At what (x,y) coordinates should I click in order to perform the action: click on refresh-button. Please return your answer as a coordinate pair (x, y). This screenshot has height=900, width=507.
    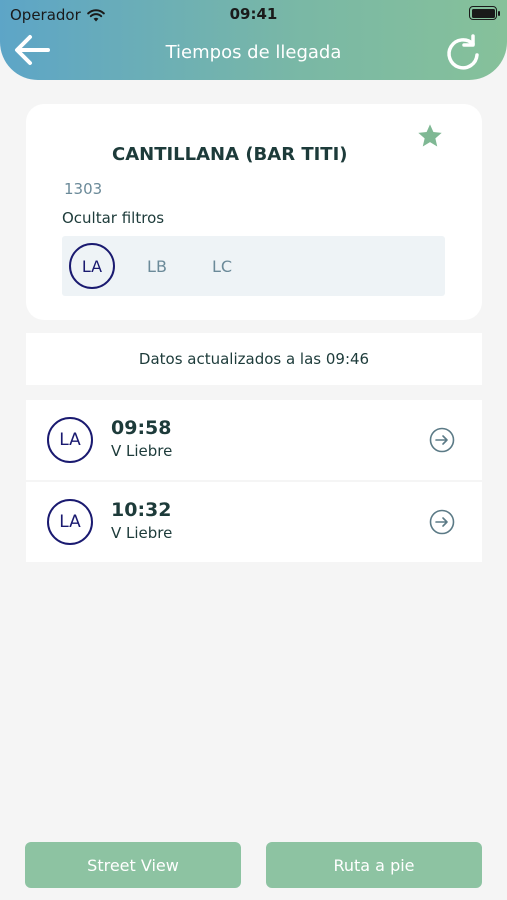
    Looking at the image, I should click on (463, 53).